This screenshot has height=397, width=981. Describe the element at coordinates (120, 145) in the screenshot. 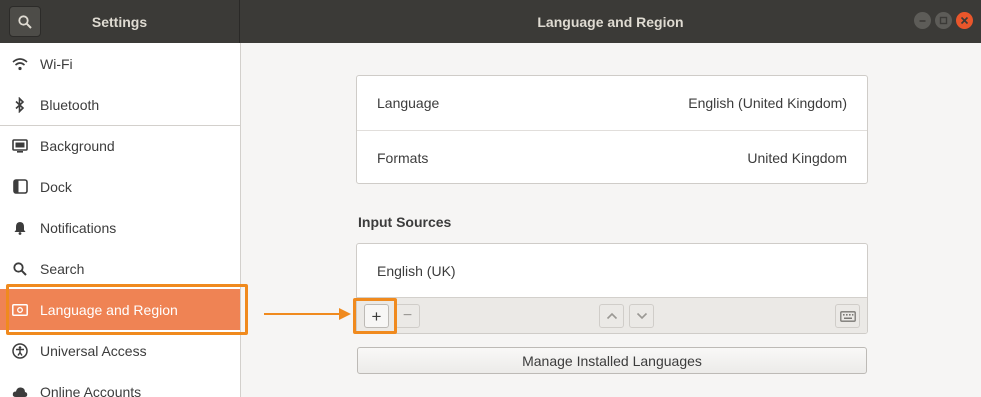

I see `sidebar-item-background: Background` at that location.